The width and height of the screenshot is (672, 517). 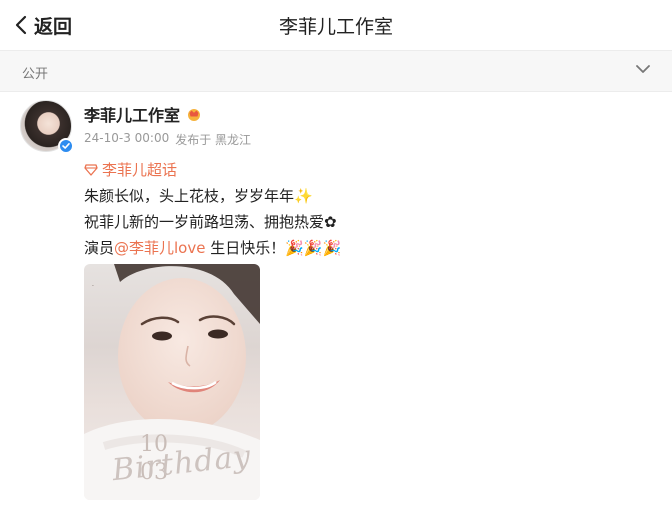 I want to click on diamond-icon, so click(x=91, y=170).